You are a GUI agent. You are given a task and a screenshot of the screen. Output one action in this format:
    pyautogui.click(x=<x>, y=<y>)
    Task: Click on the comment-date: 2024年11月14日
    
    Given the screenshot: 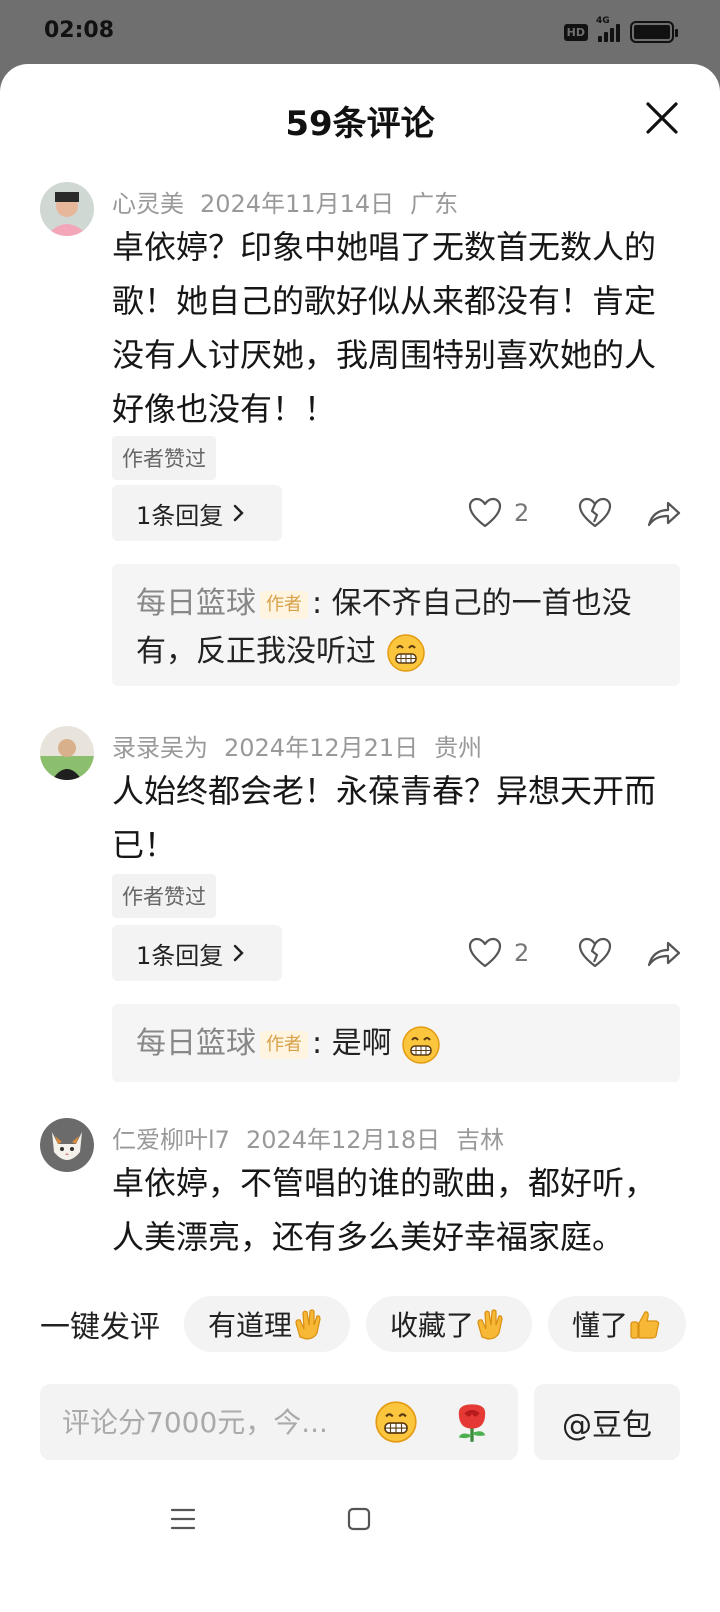 What is the action you would take?
    pyautogui.click(x=297, y=204)
    